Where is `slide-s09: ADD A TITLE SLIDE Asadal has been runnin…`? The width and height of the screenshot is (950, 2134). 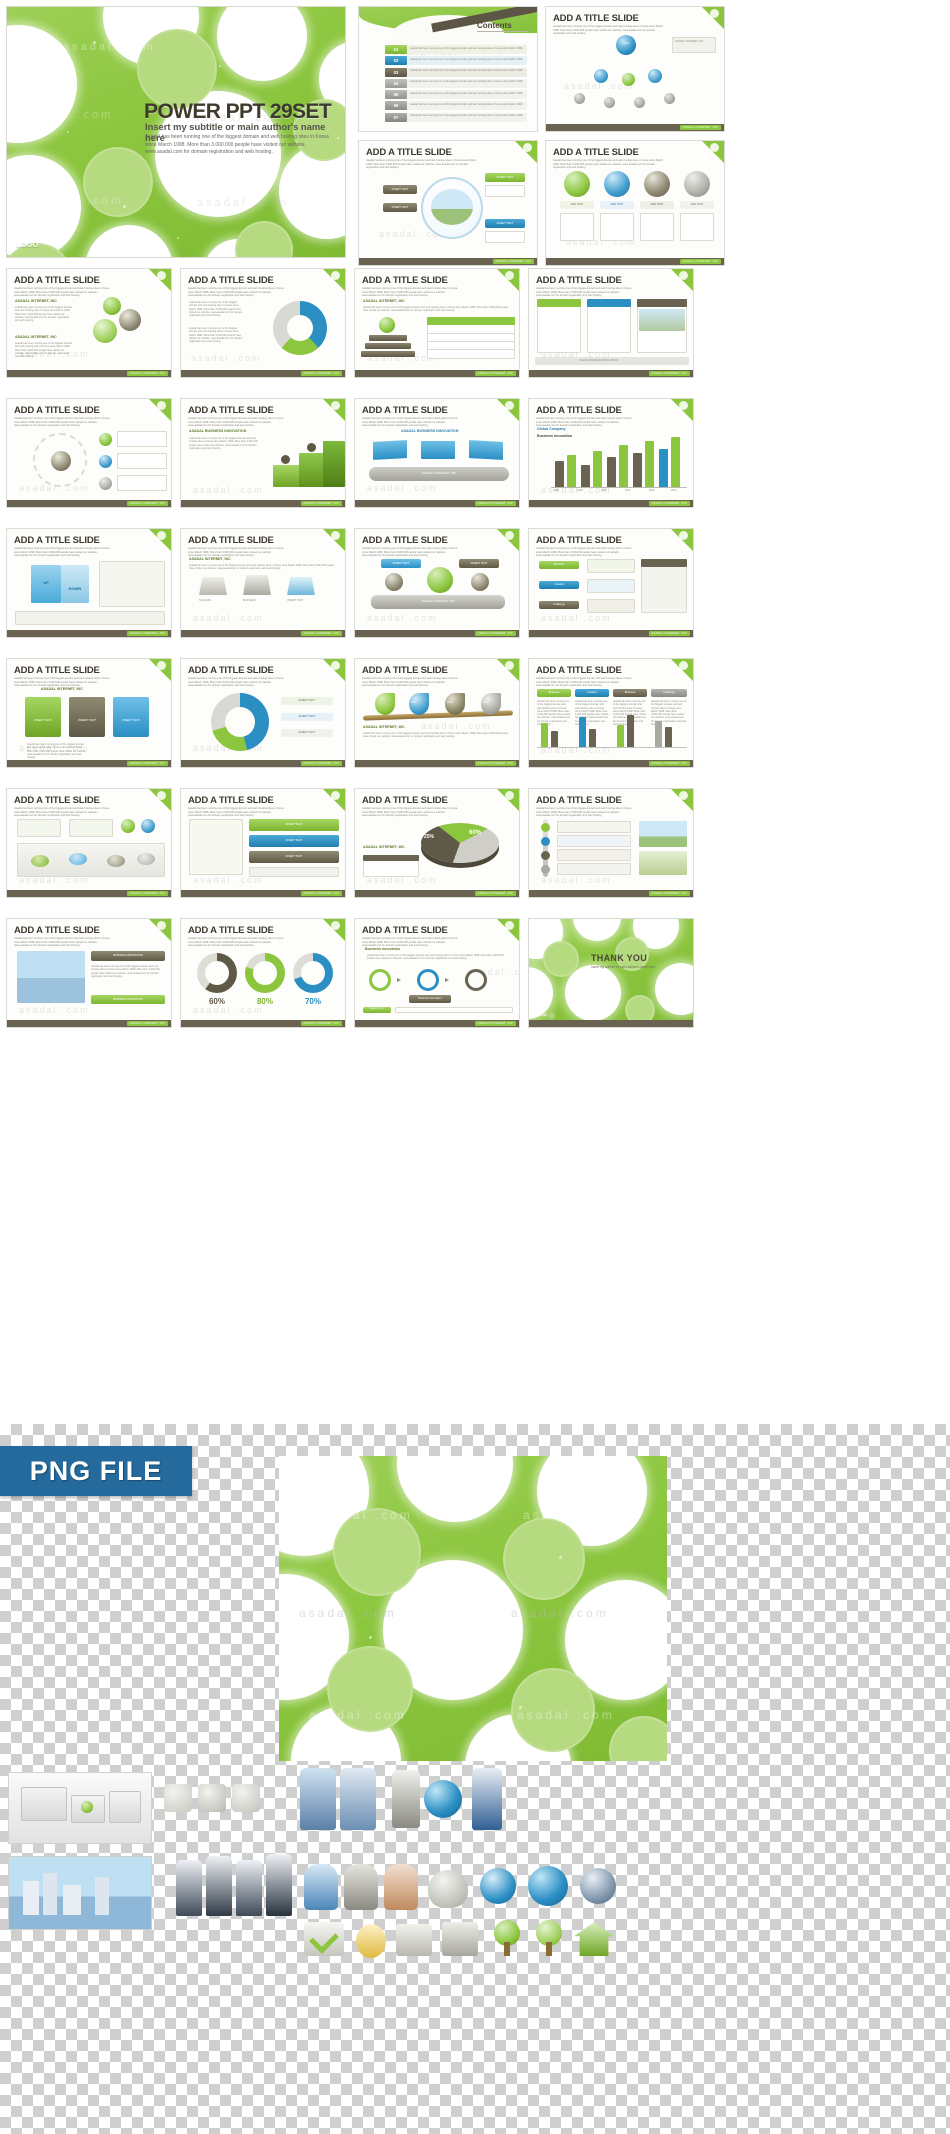 slide-s09: ADD A TITLE SLIDE Asadal has been runnin… is located at coordinates (263, 453).